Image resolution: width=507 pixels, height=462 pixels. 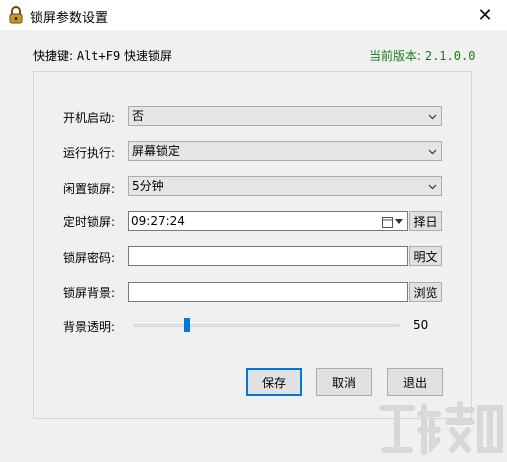 What do you see at coordinates (187, 325) in the screenshot?
I see `opacity-slider-thumb` at bounding box center [187, 325].